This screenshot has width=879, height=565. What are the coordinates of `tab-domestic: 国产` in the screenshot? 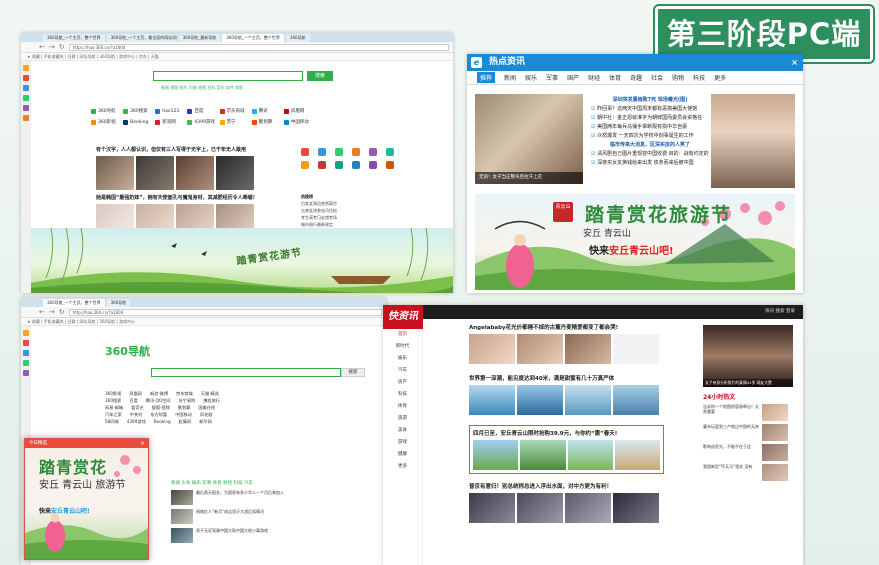 It's located at (573, 77).